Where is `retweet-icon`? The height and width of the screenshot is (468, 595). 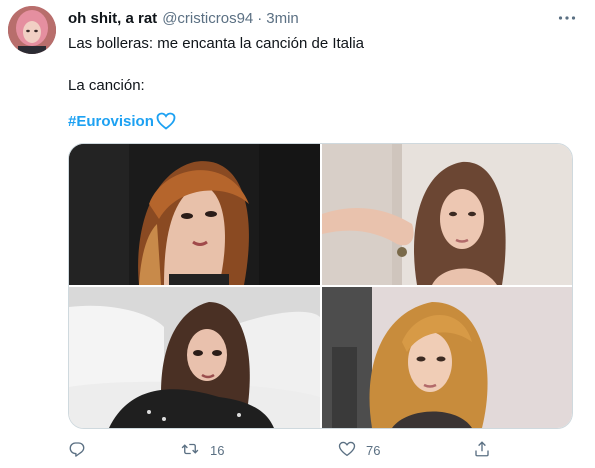 retweet-icon is located at coordinates (190, 450).